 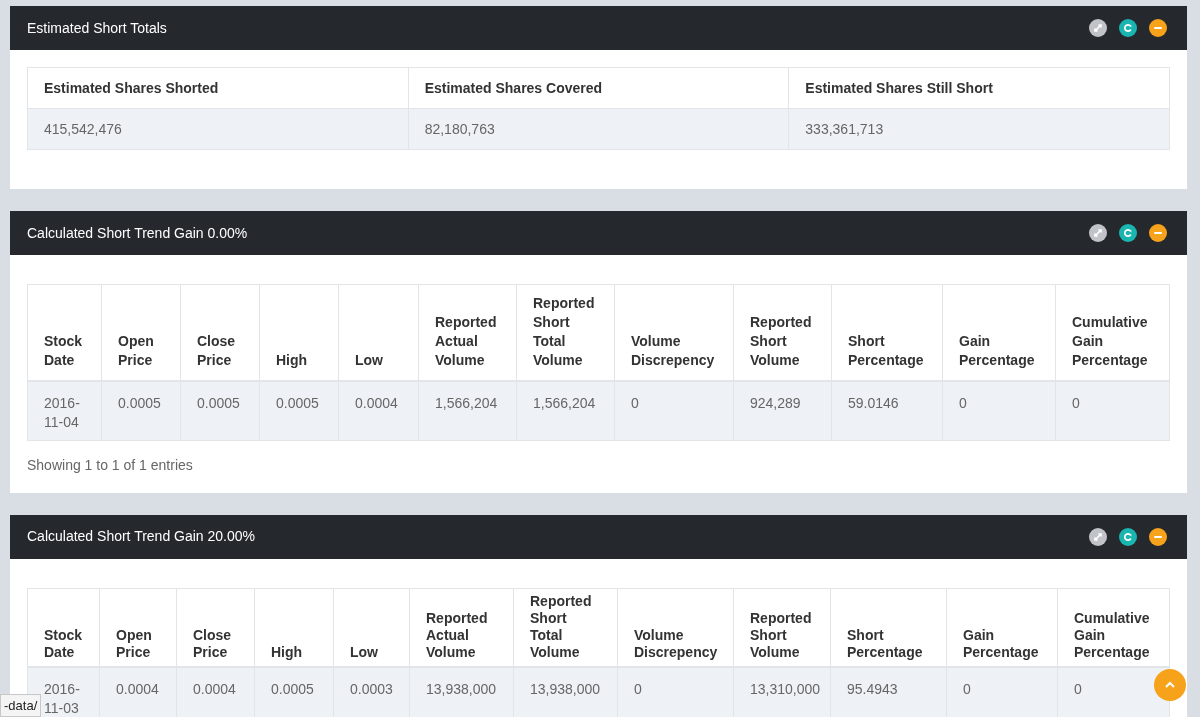 I want to click on column-header: Estimated Shares Covered, so click(x=598, y=88).